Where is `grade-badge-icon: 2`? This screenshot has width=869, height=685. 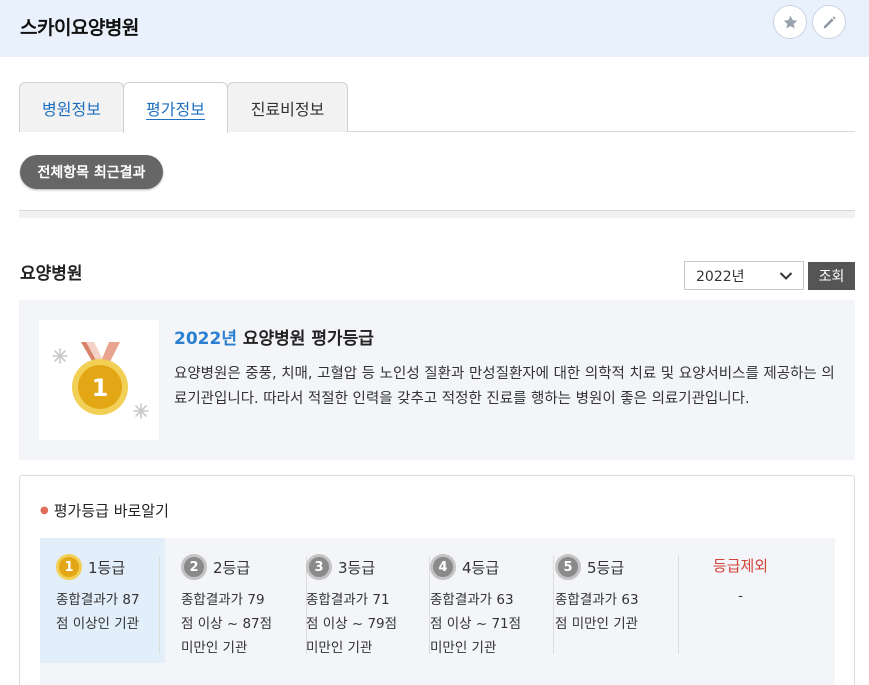 grade-badge-icon: 2 is located at coordinates (194, 567).